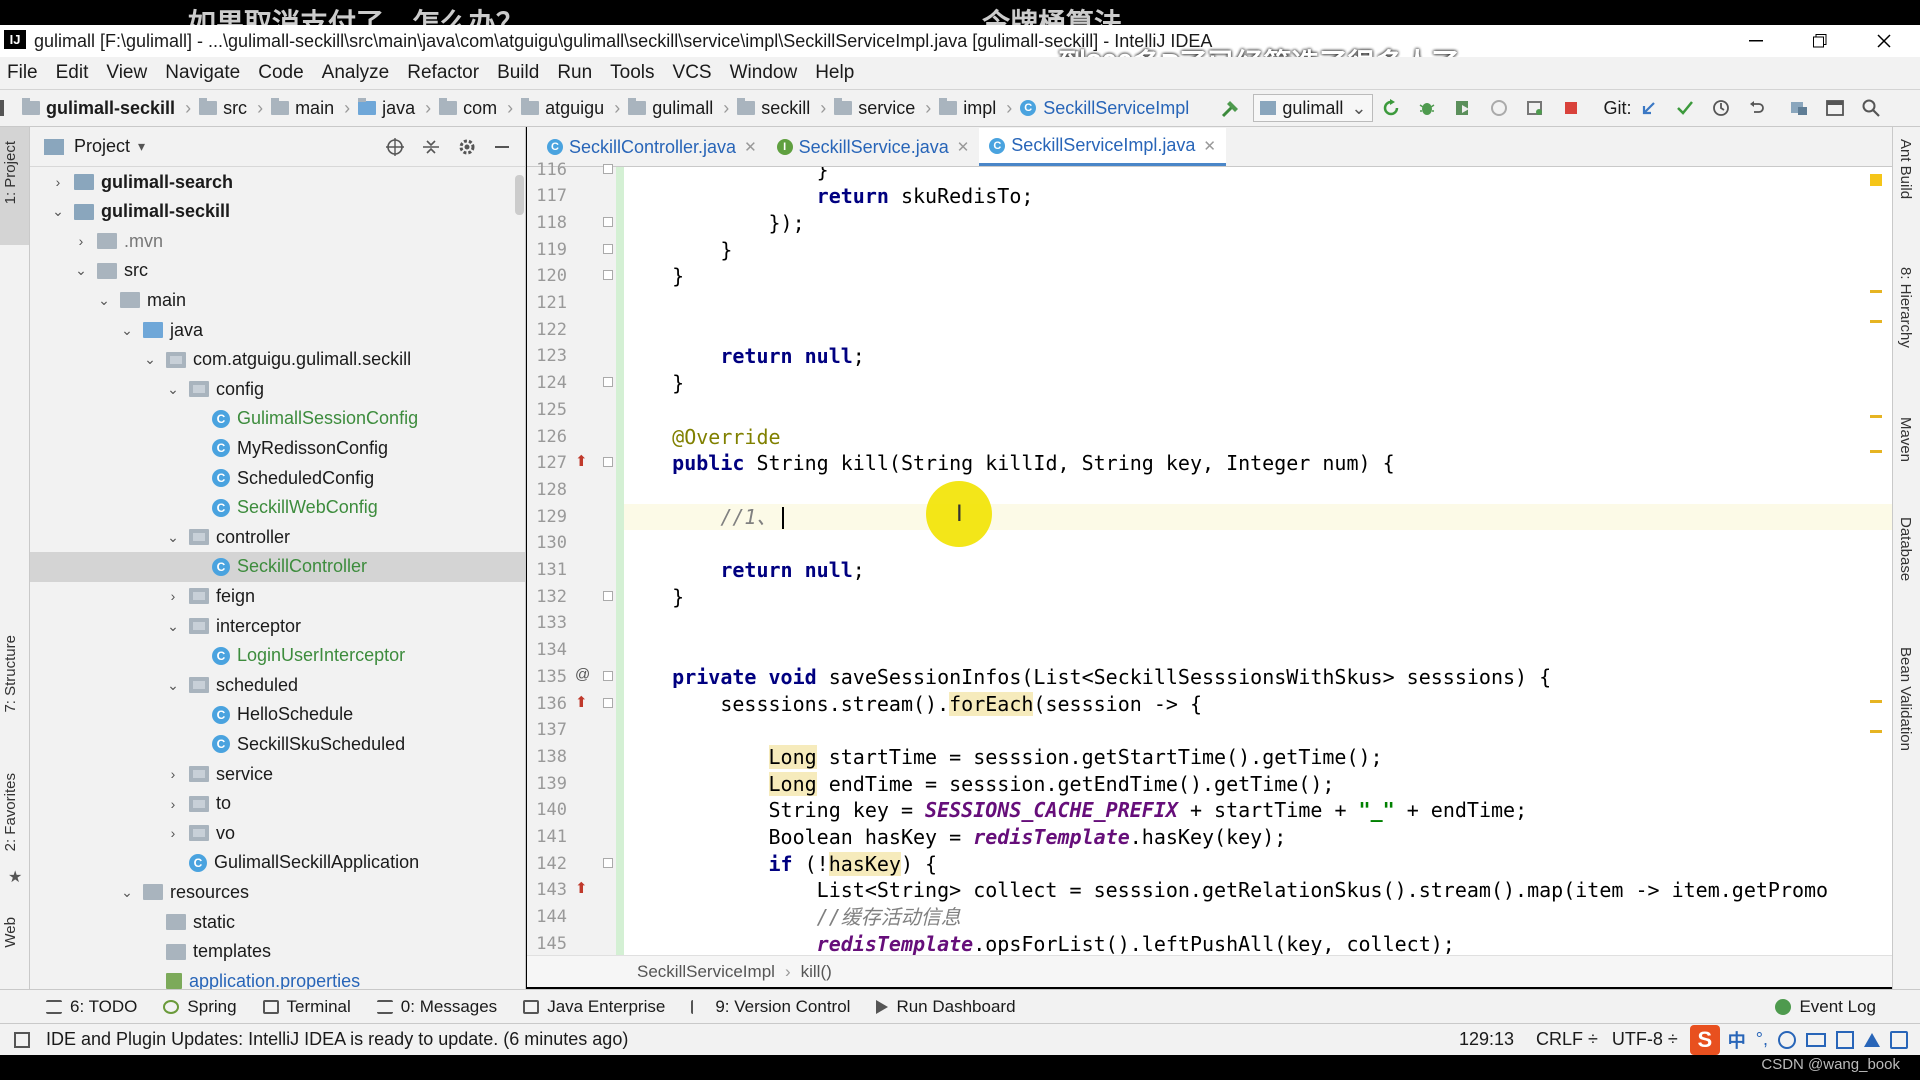  I want to click on terminal-tool-tab: Terminal, so click(306, 1007).